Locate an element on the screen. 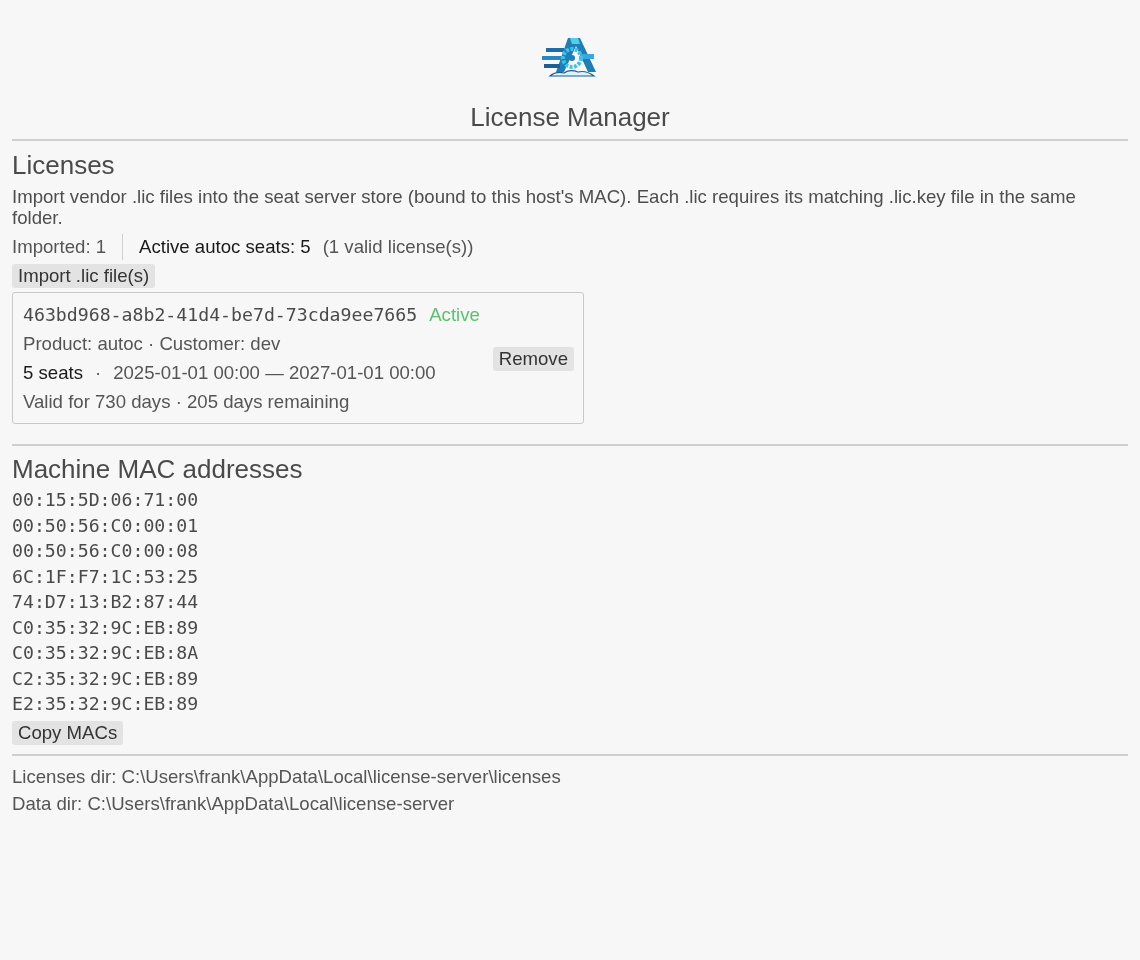  seat-count: 5 seats is located at coordinates (53, 373).